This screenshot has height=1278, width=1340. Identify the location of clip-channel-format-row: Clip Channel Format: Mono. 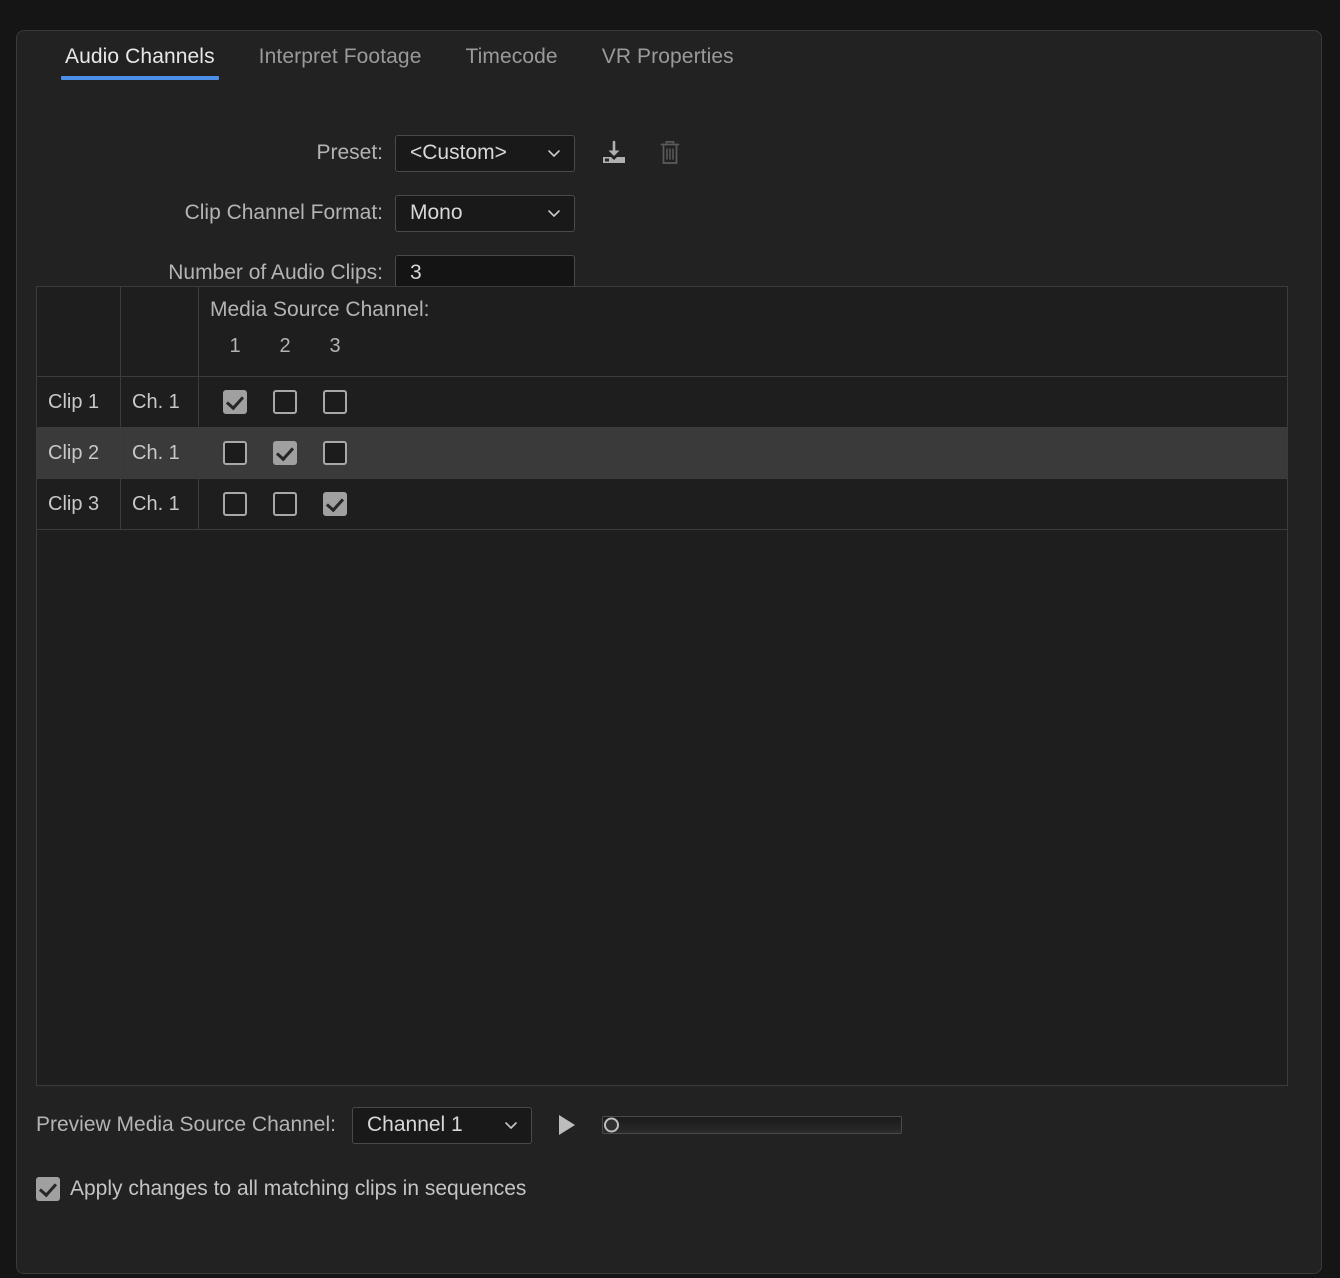
(669, 213).